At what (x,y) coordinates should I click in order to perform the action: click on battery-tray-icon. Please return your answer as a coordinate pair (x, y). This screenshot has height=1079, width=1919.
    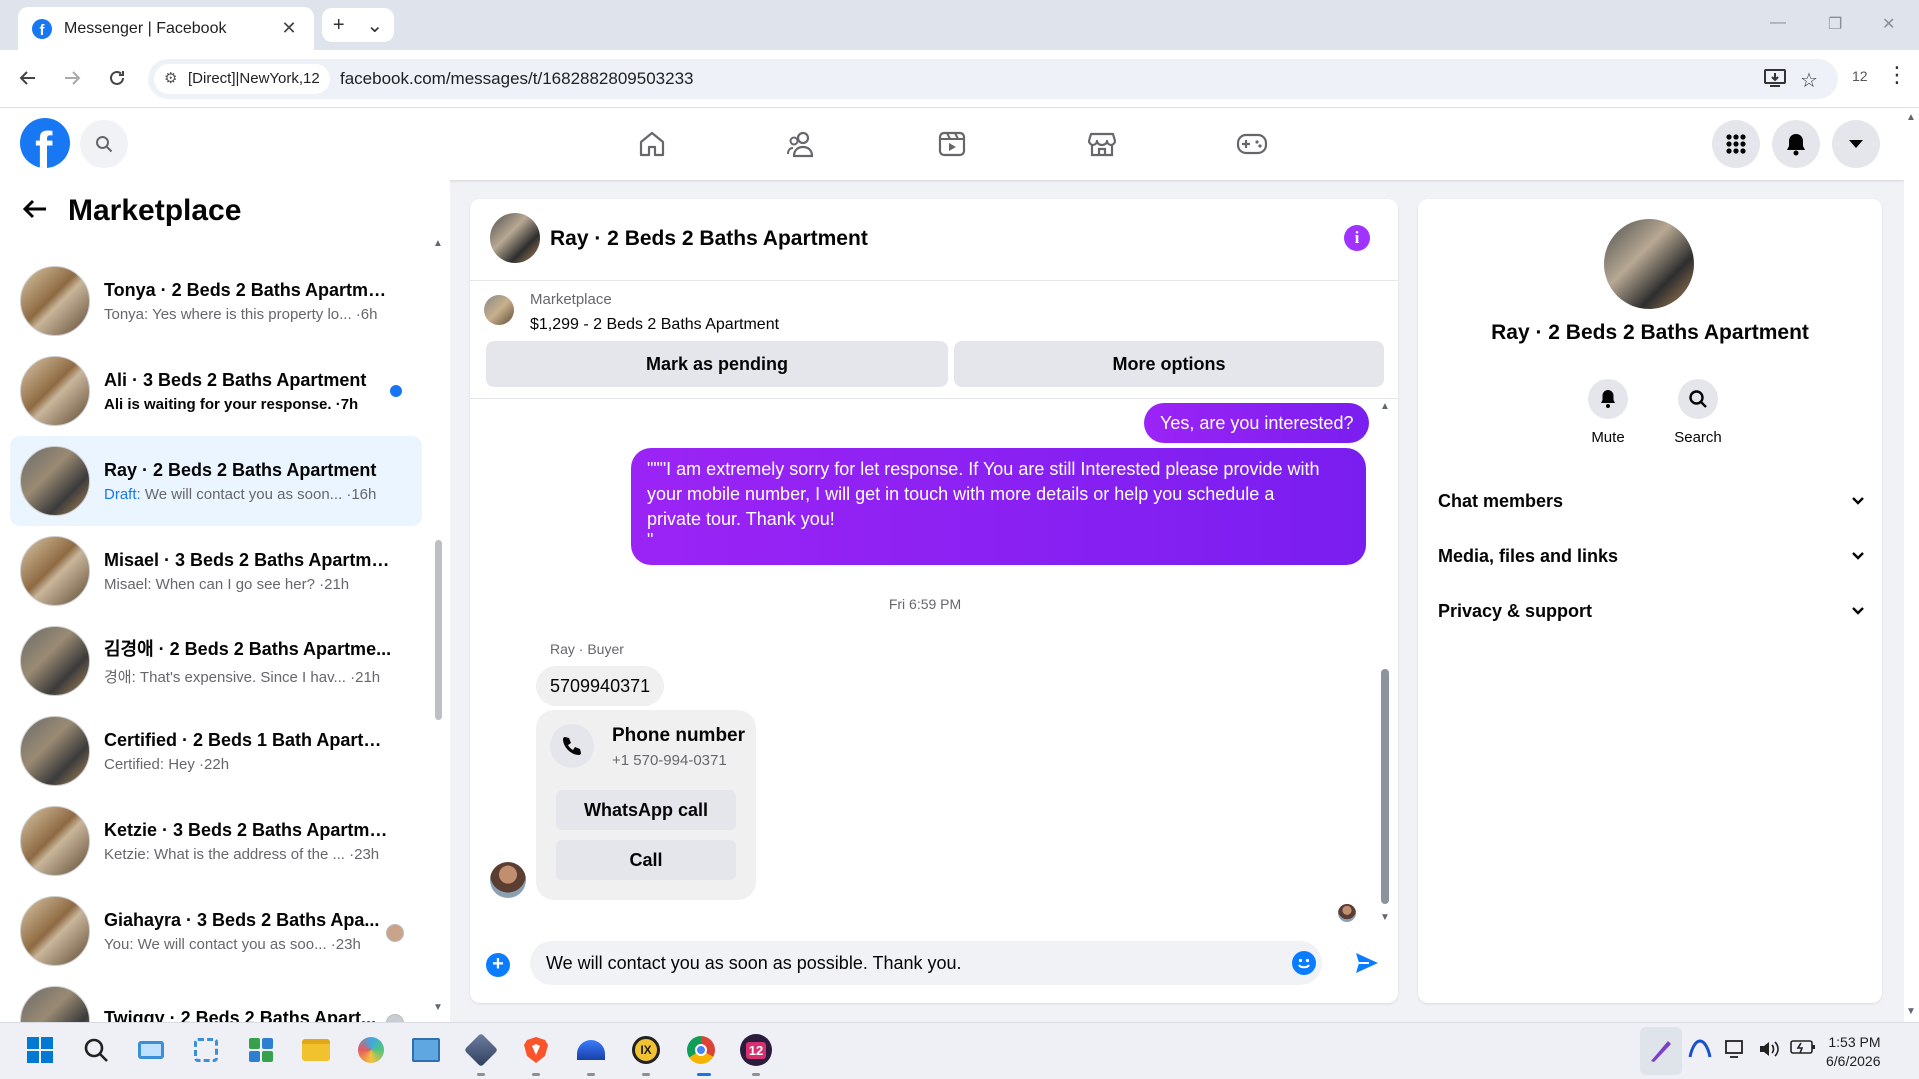
    Looking at the image, I should click on (1803, 1049).